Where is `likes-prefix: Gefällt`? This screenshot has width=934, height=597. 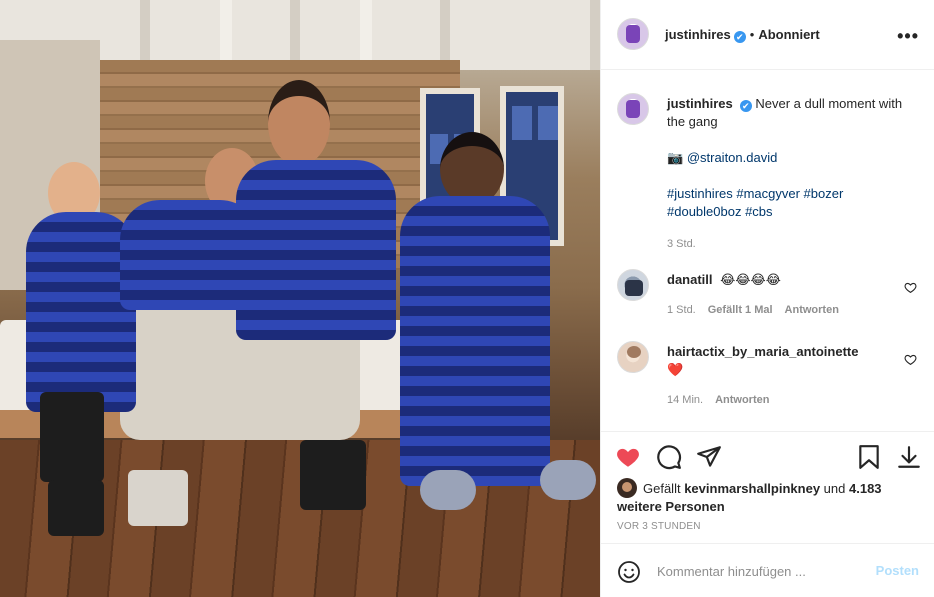 likes-prefix: Gefällt is located at coordinates (662, 488).